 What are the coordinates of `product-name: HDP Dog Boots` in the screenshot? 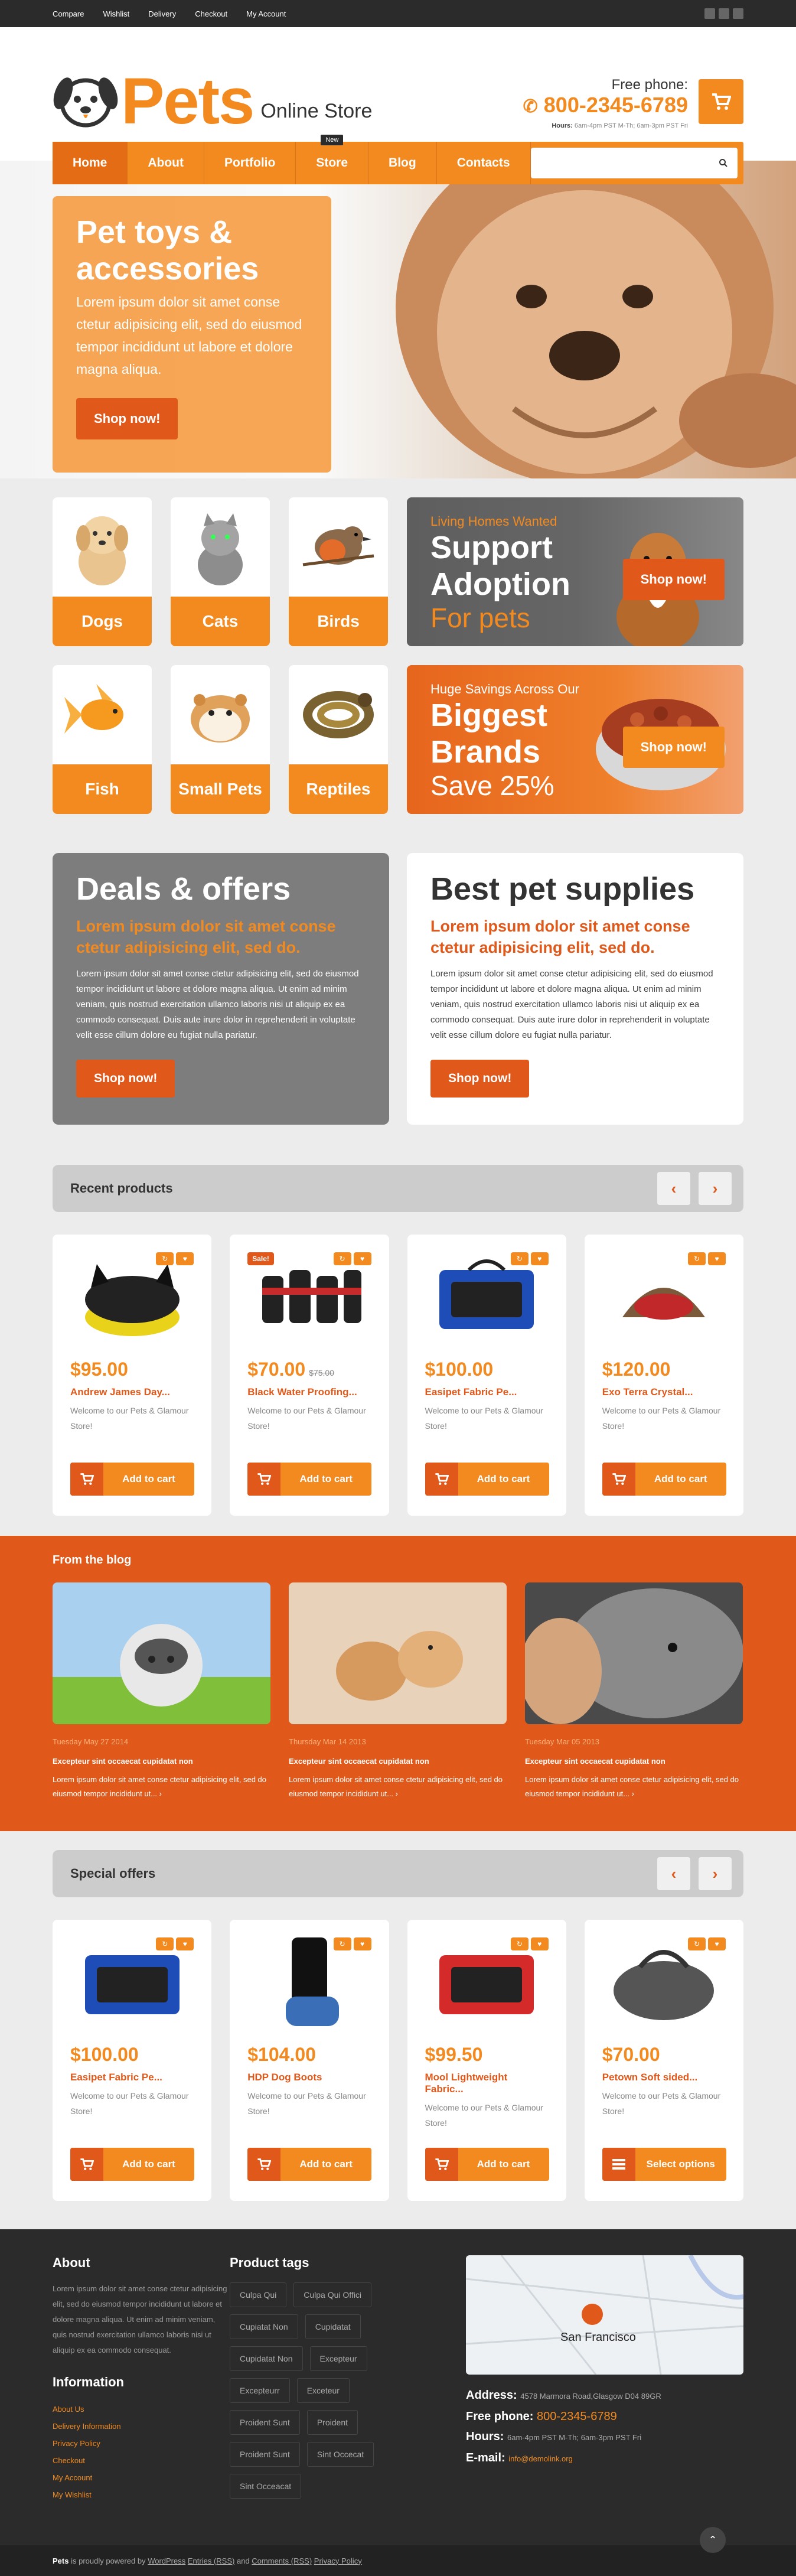 It's located at (309, 2077).